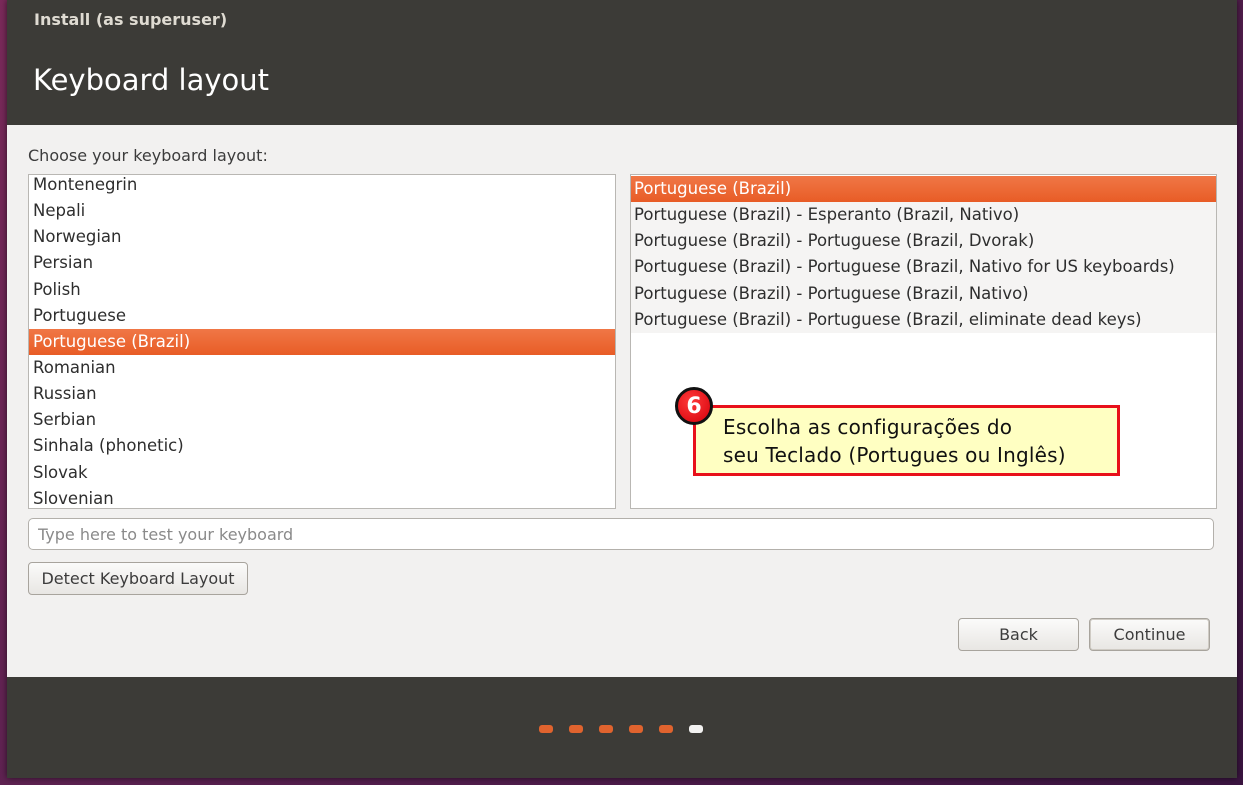  What do you see at coordinates (322, 316) in the screenshot?
I see `layout-list-item: Portuguese` at bounding box center [322, 316].